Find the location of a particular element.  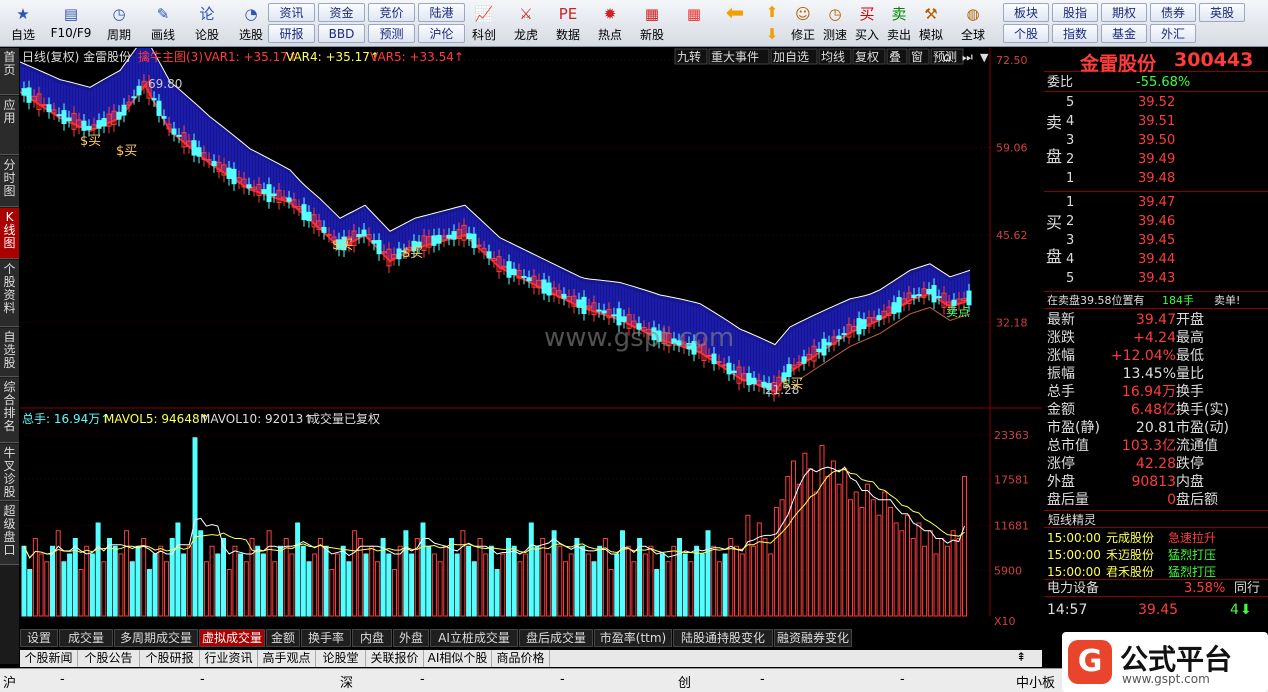

layout-grid-button: ▦ is located at coordinates (694, 23).